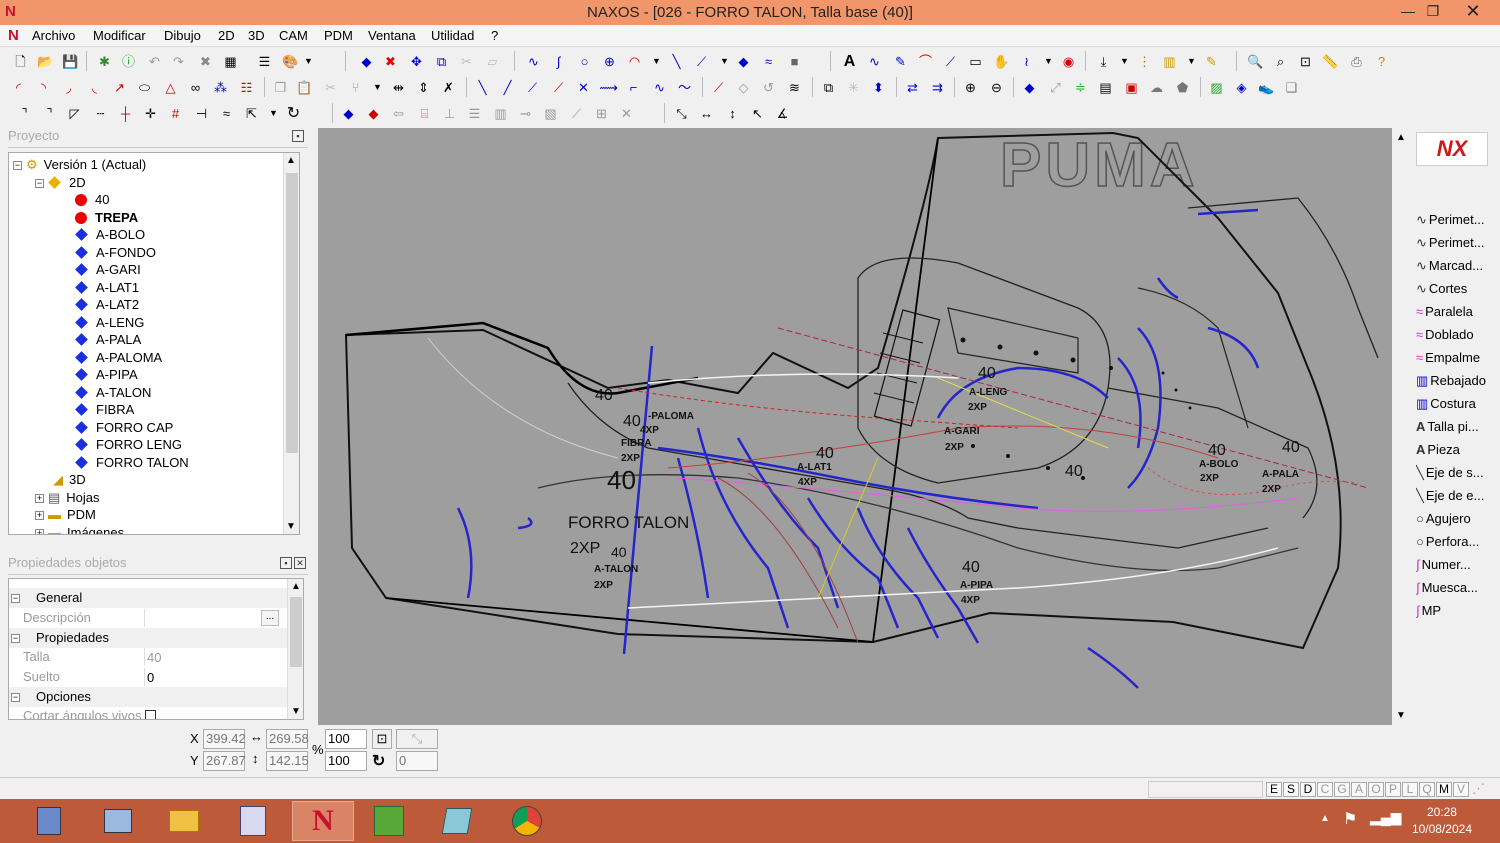 The width and height of the screenshot is (1500, 843). I want to click on tree-item-fibra: FIBRA, so click(104, 410).